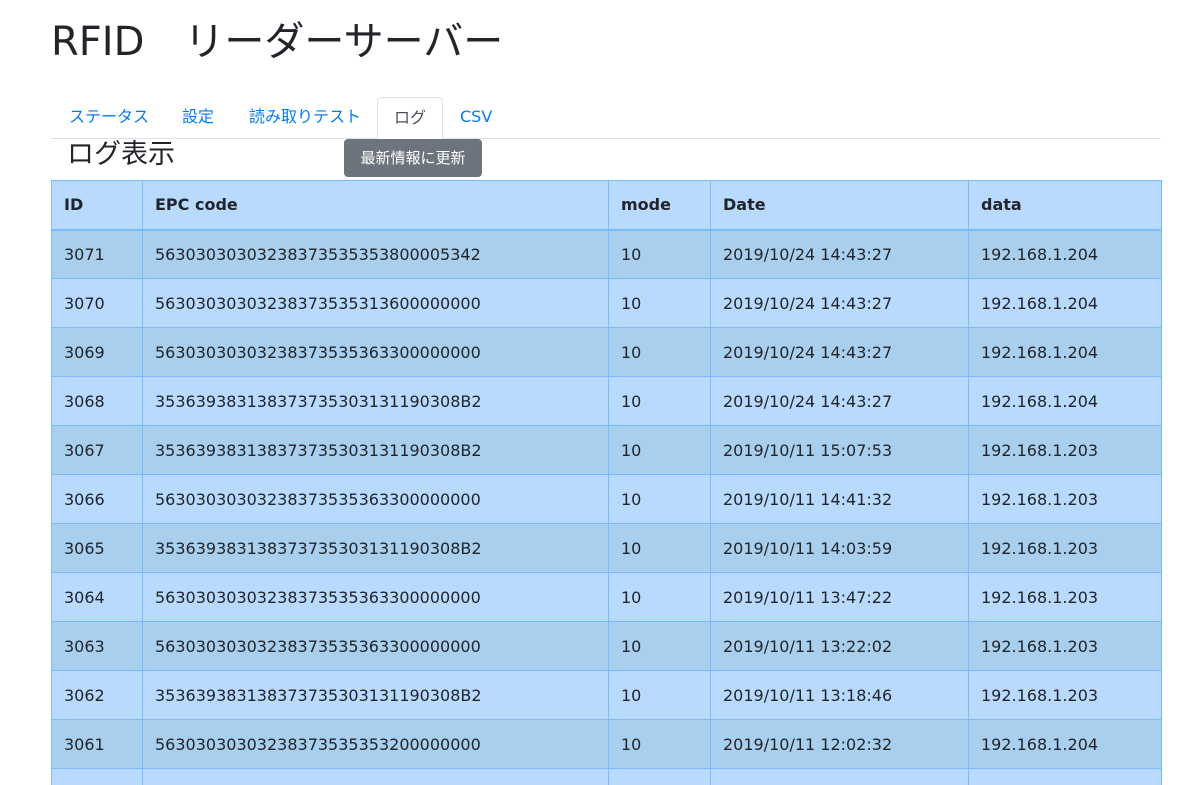  What do you see at coordinates (839, 597) in the screenshot?
I see `cell-date: 2019/10/11 13:47:22` at bounding box center [839, 597].